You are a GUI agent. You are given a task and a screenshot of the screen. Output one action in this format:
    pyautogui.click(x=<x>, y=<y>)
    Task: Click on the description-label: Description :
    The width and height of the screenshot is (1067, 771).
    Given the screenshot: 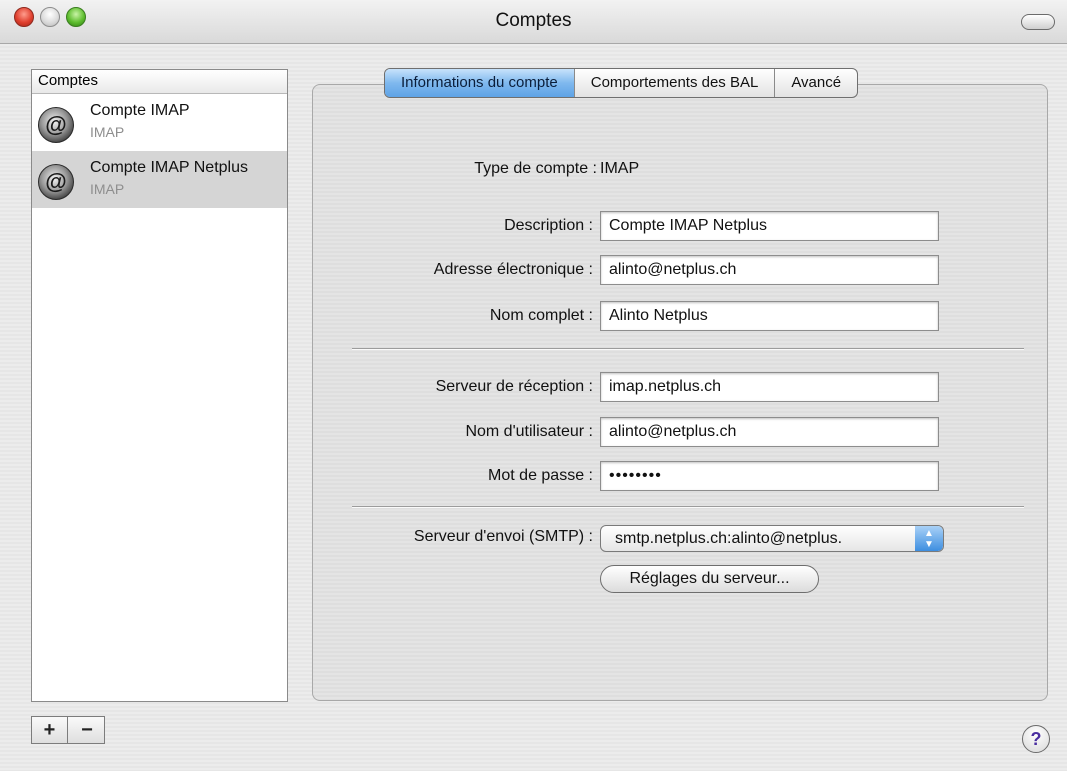 What is the action you would take?
    pyautogui.click(x=548, y=225)
    